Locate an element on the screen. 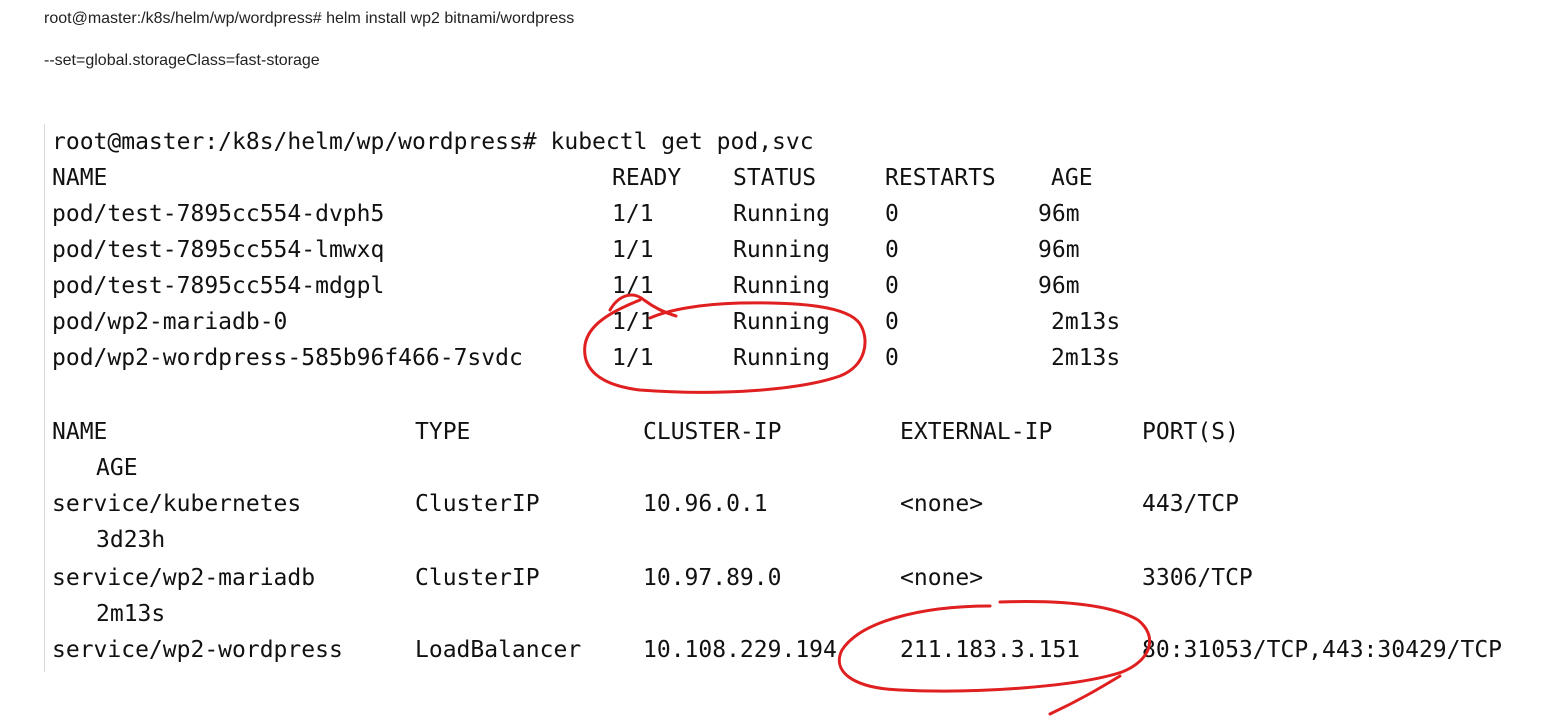  pod-row-name: pod/wp2-wordpress-585b96f466-7svdc is located at coordinates (287, 358).